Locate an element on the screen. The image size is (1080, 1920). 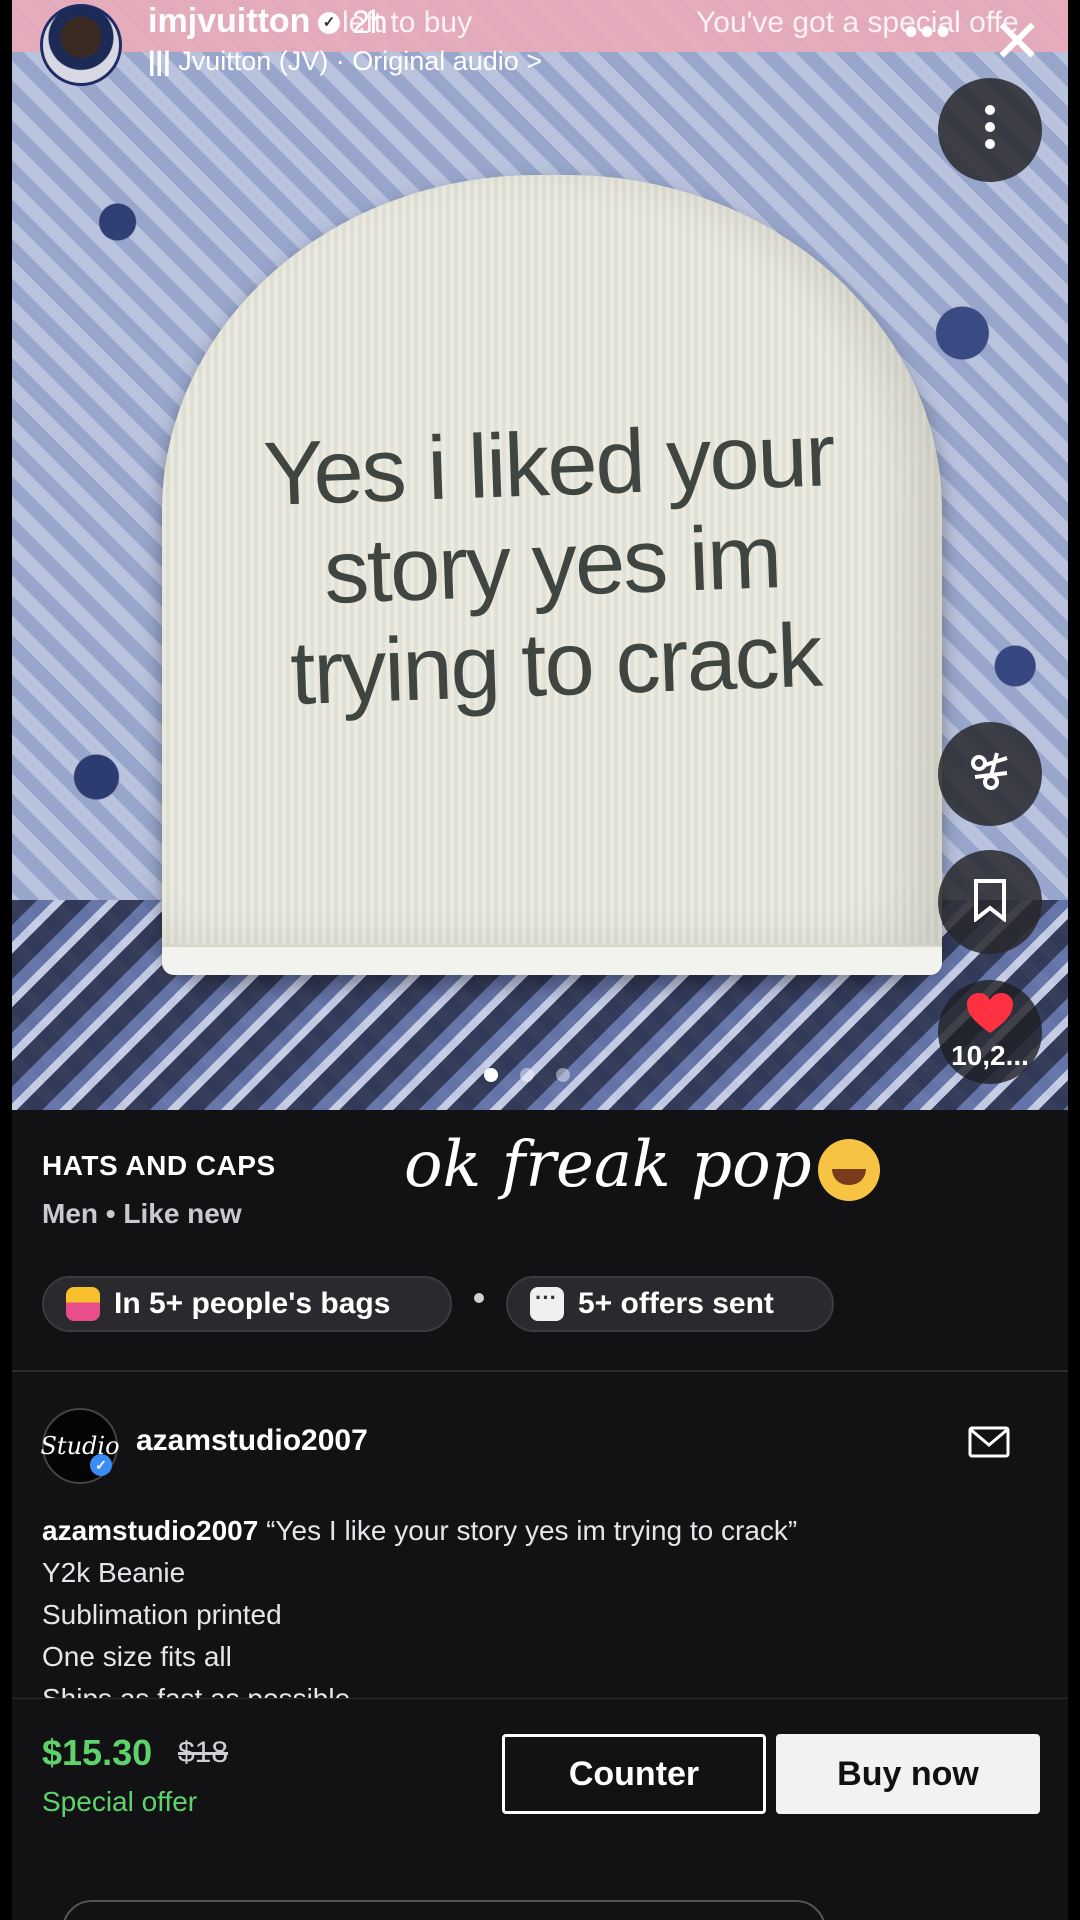
beanie-brim is located at coordinates (552, 960).